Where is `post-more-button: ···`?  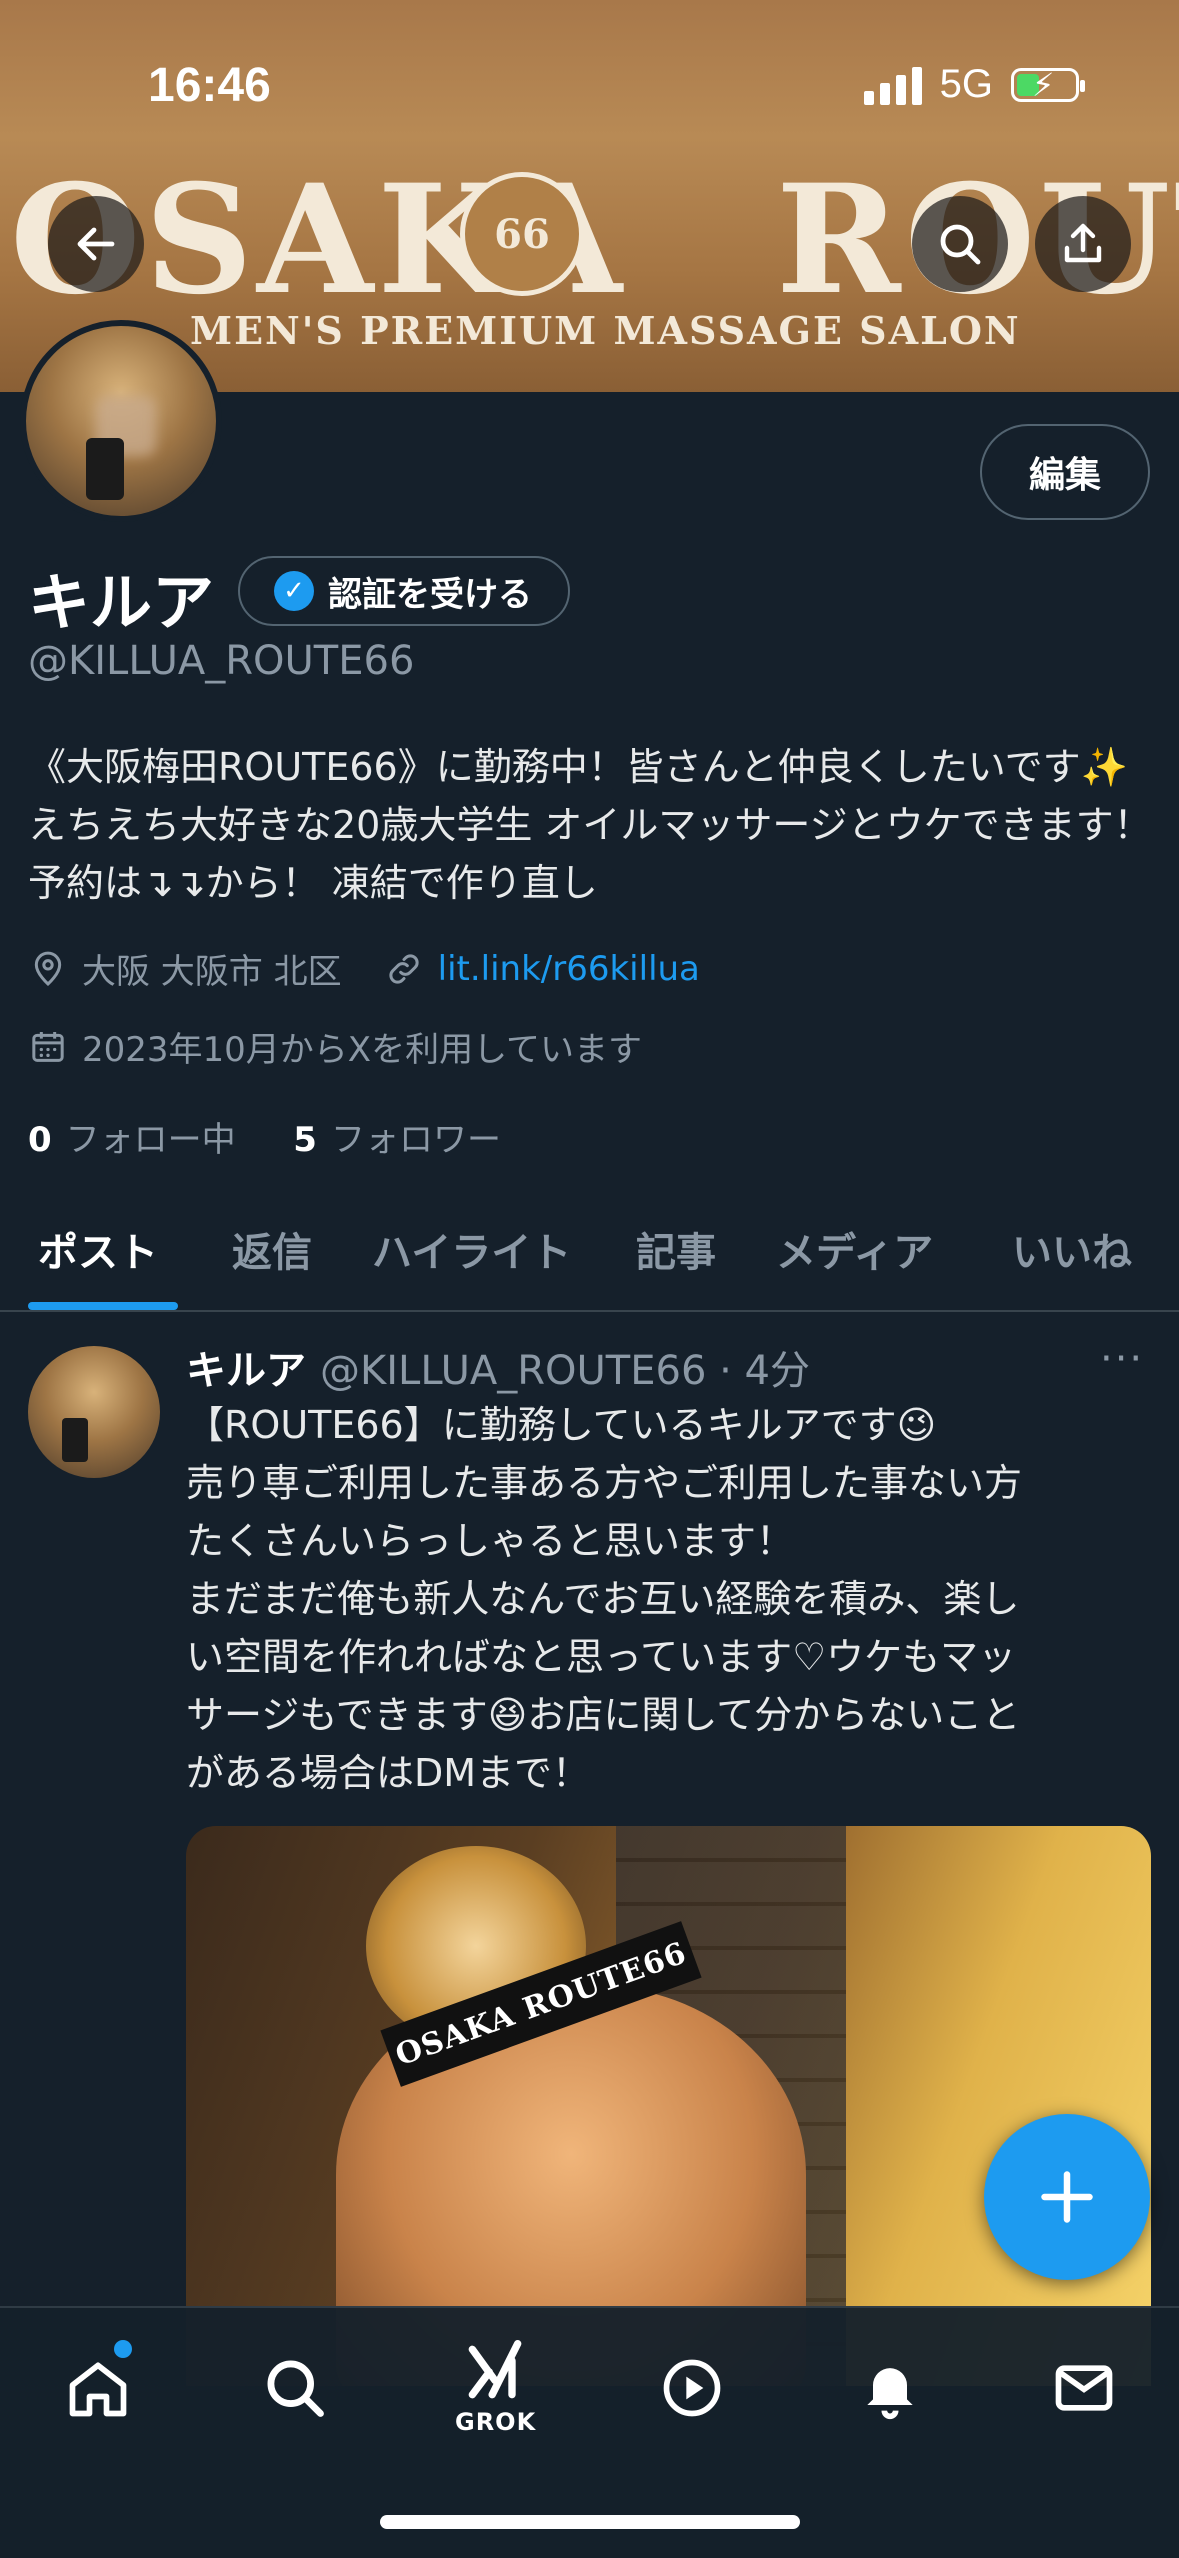 post-more-button: ··· is located at coordinates (1122, 1359).